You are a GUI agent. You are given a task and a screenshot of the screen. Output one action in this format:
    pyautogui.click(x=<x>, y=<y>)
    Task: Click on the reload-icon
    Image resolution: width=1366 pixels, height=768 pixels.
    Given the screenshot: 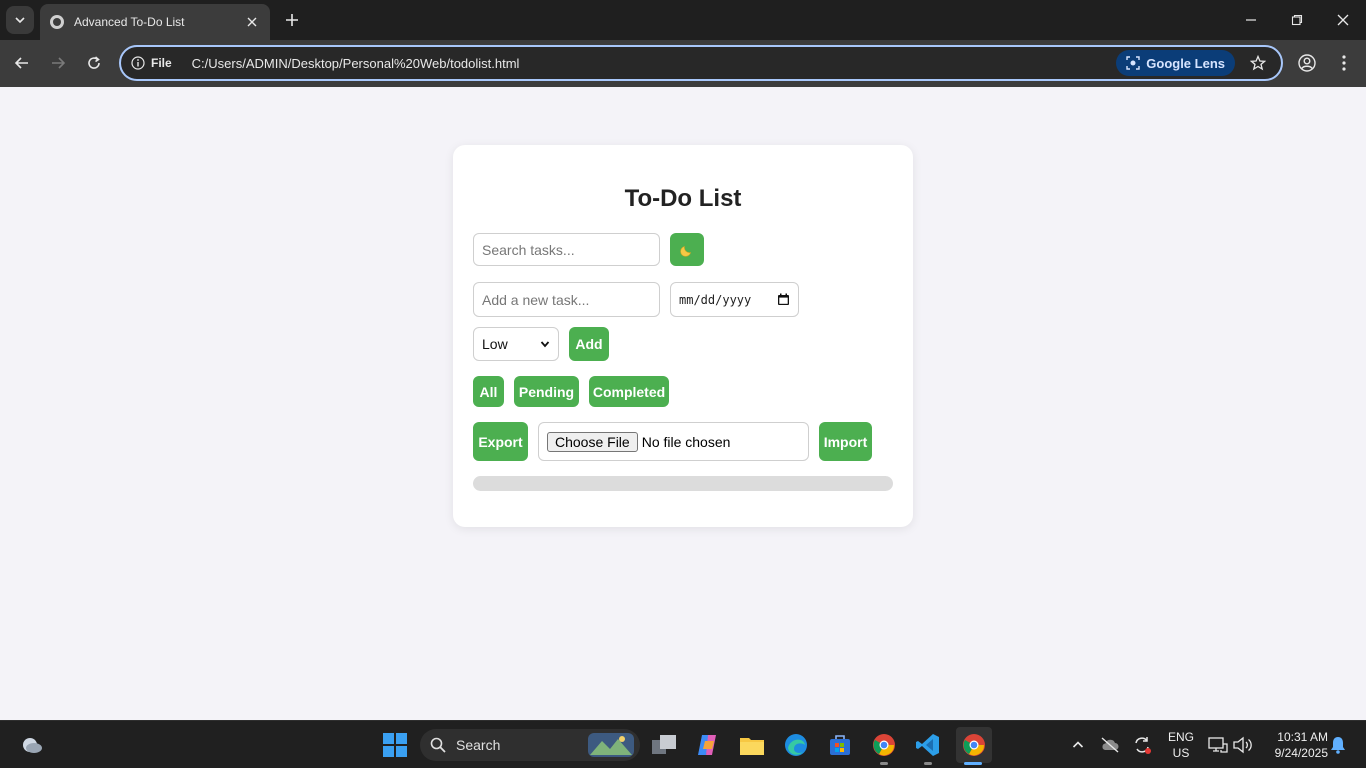 What is the action you would take?
    pyautogui.click(x=94, y=62)
    